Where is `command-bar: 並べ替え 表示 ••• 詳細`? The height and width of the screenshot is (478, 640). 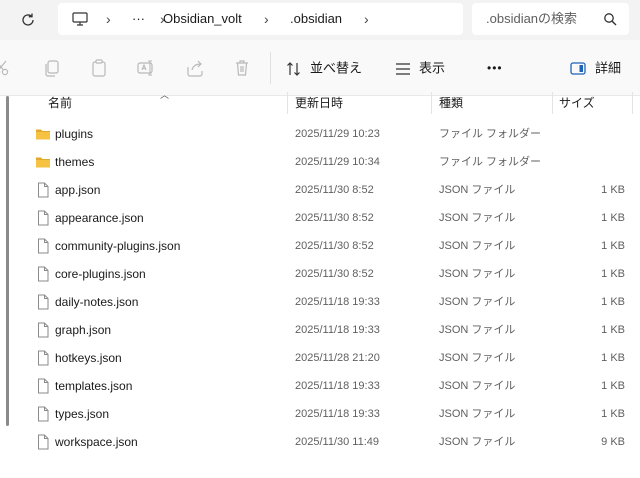 command-bar: 並べ替え 表示 ••• 詳細 is located at coordinates (320, 68).